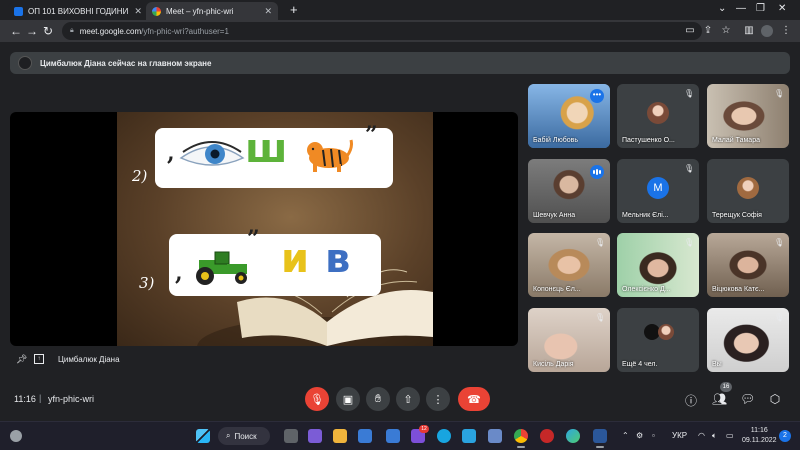  I want to click on reload-icon: ↻, so click(48, 31).